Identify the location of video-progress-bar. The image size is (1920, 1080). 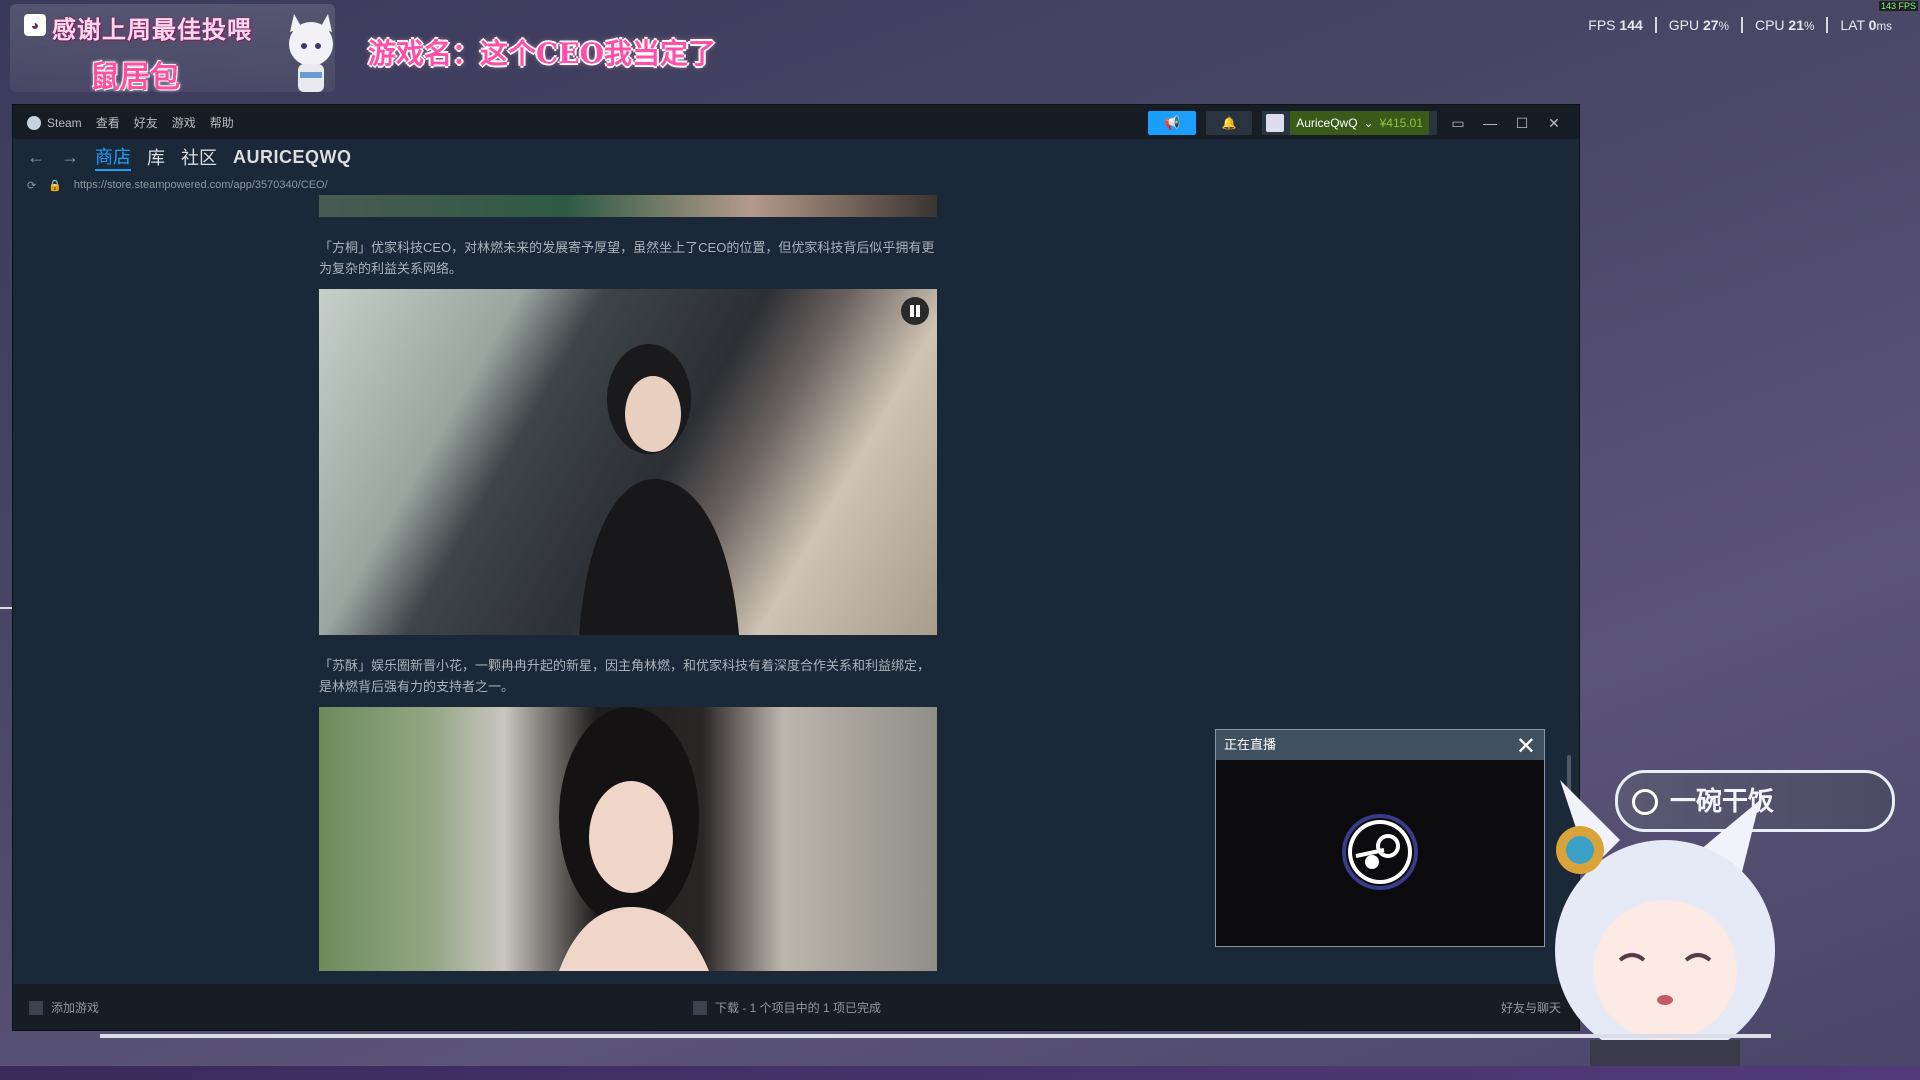
(952, 1036).